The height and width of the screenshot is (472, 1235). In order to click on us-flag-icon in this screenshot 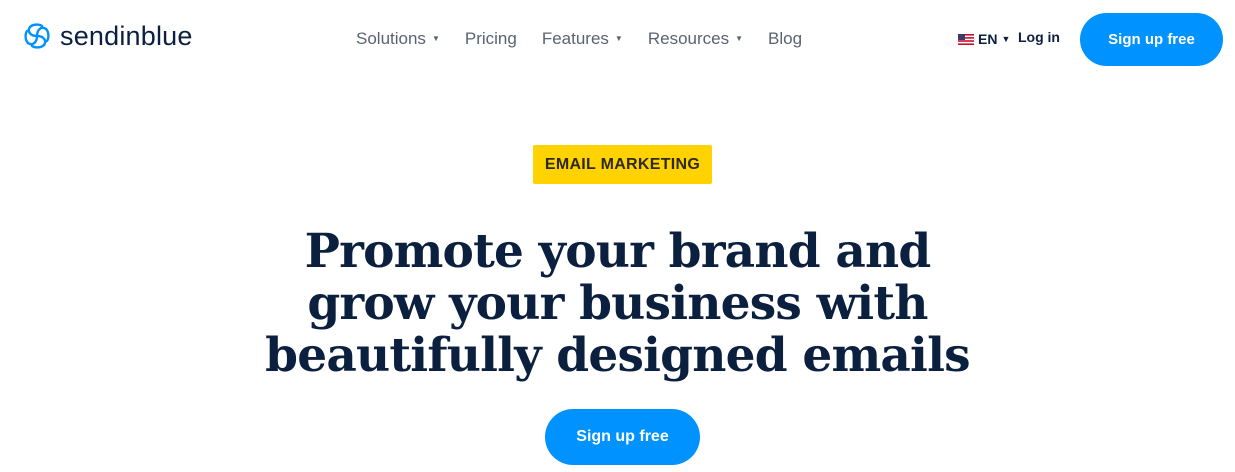, I will do `click(966, 39)`.